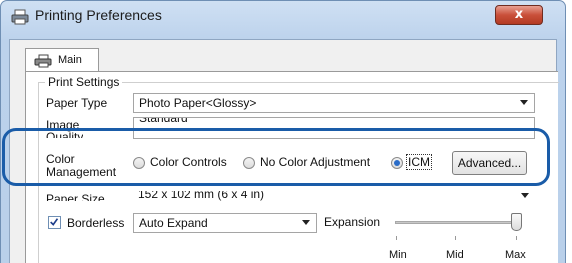 The image size is (572, 263). I want to click on borderless-label: Borderless, so click(95, 223).